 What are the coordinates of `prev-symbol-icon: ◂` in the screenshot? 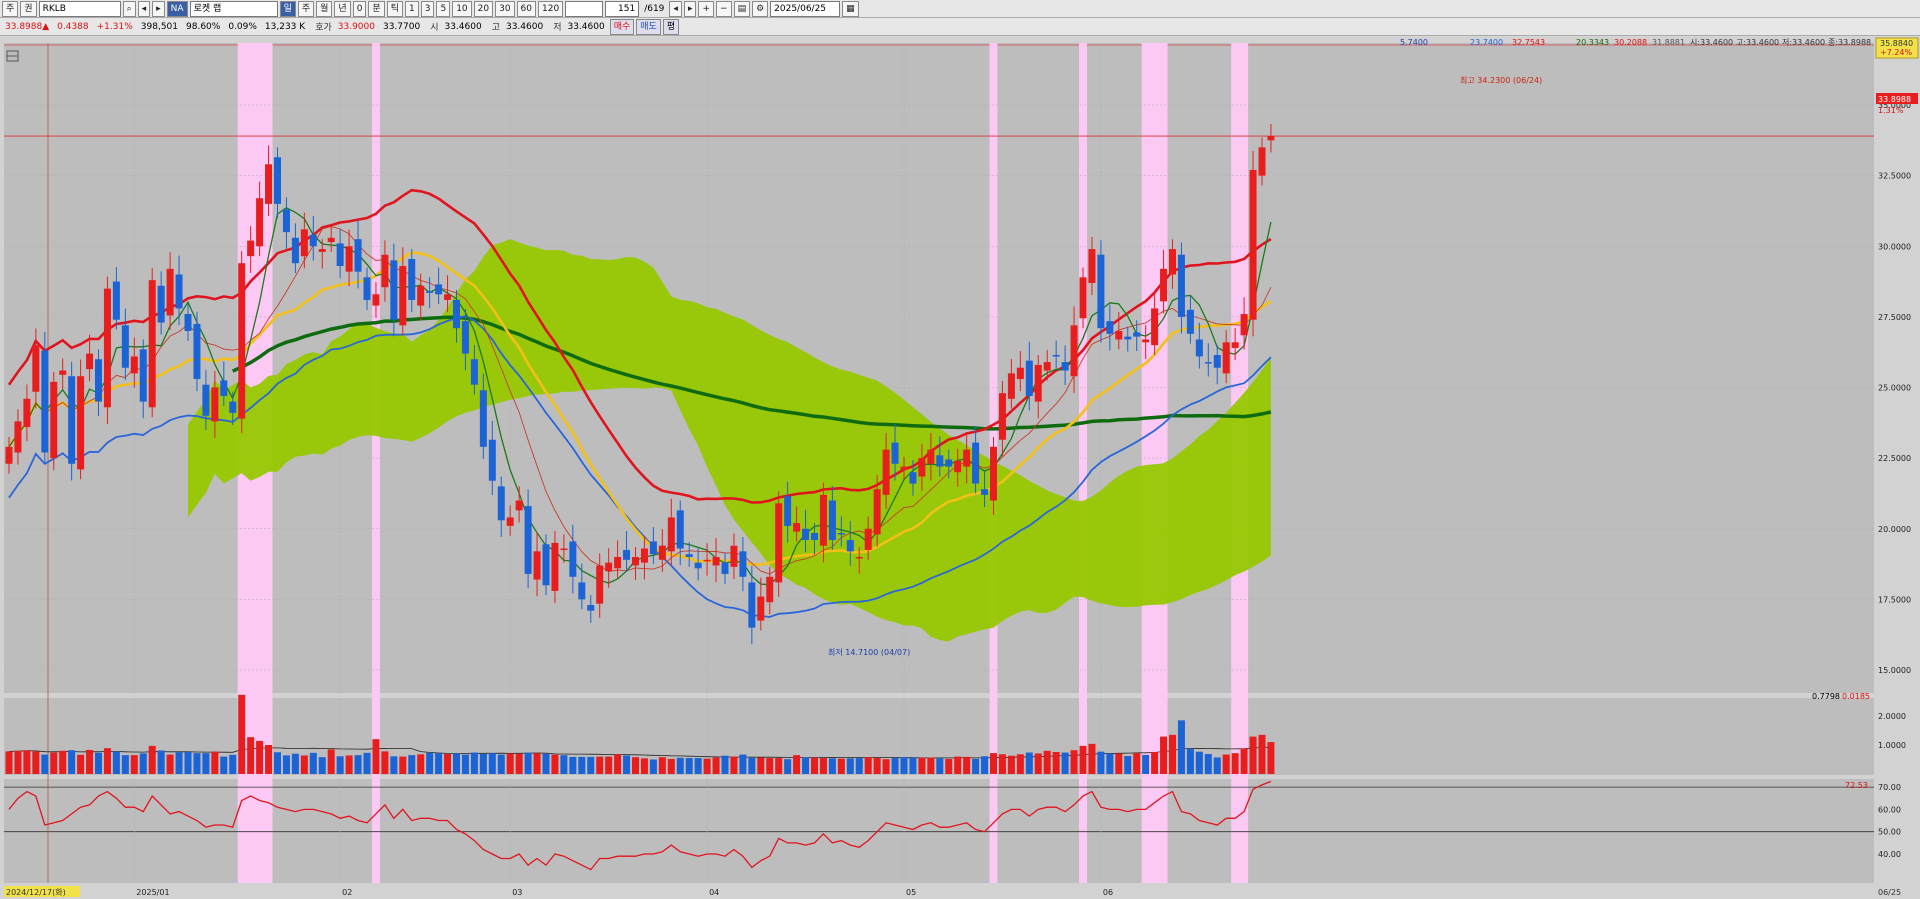 It's located at (144, 8).